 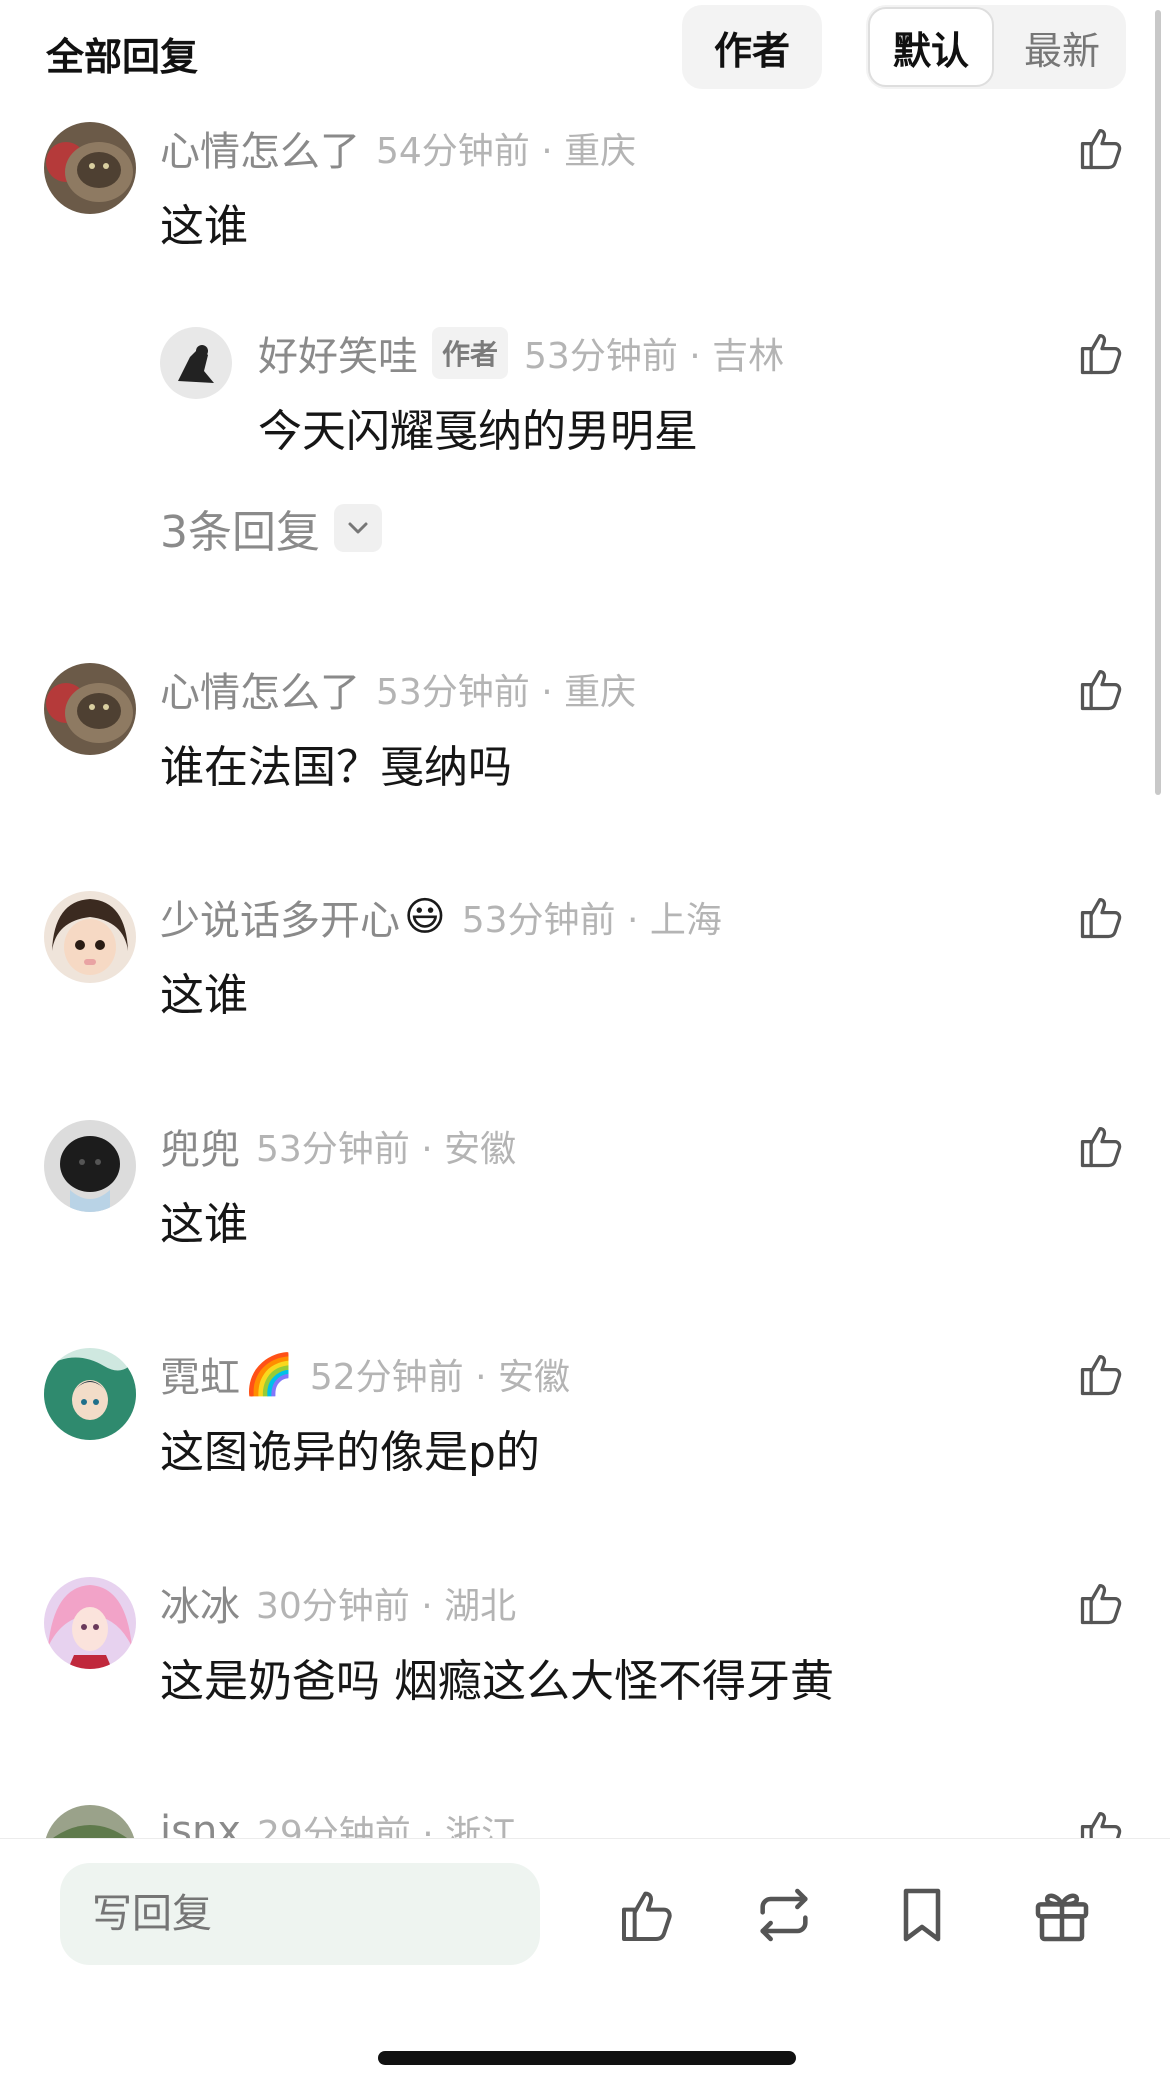 I want to click on comment-meta: 心情怎么了 54分钟前 · 重庆, so click(x=398, y=148).